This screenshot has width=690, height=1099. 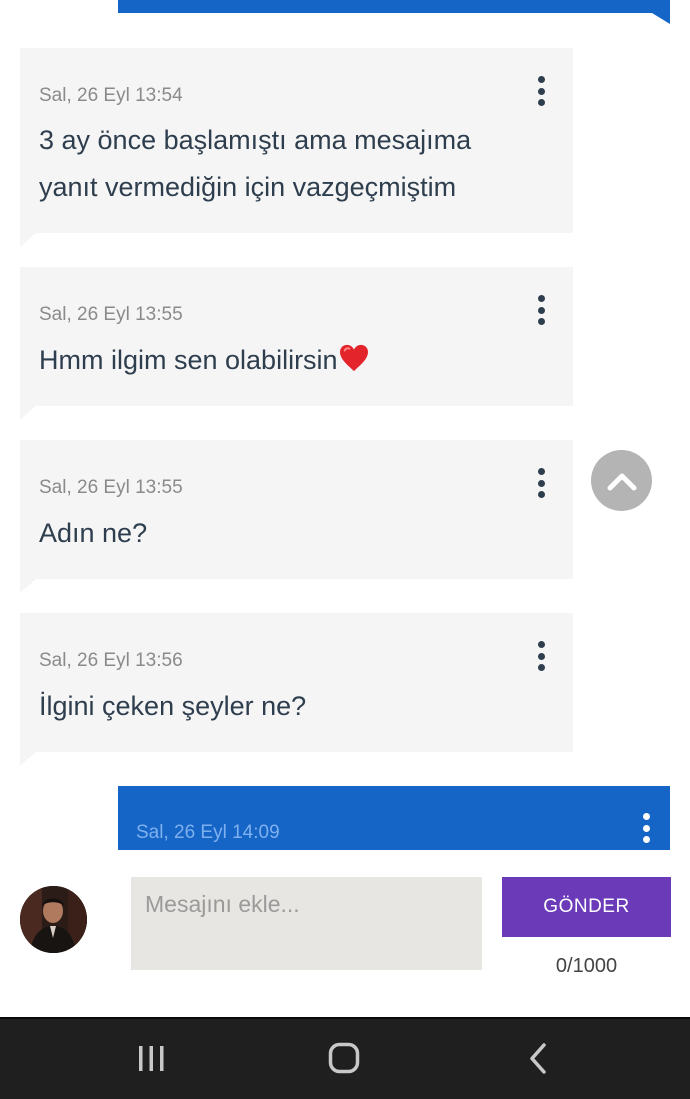 What do you see at coordinates (93, 533) in the screenshot?
I see `message-text: Adın ne?` at bounding box center [93, 533].